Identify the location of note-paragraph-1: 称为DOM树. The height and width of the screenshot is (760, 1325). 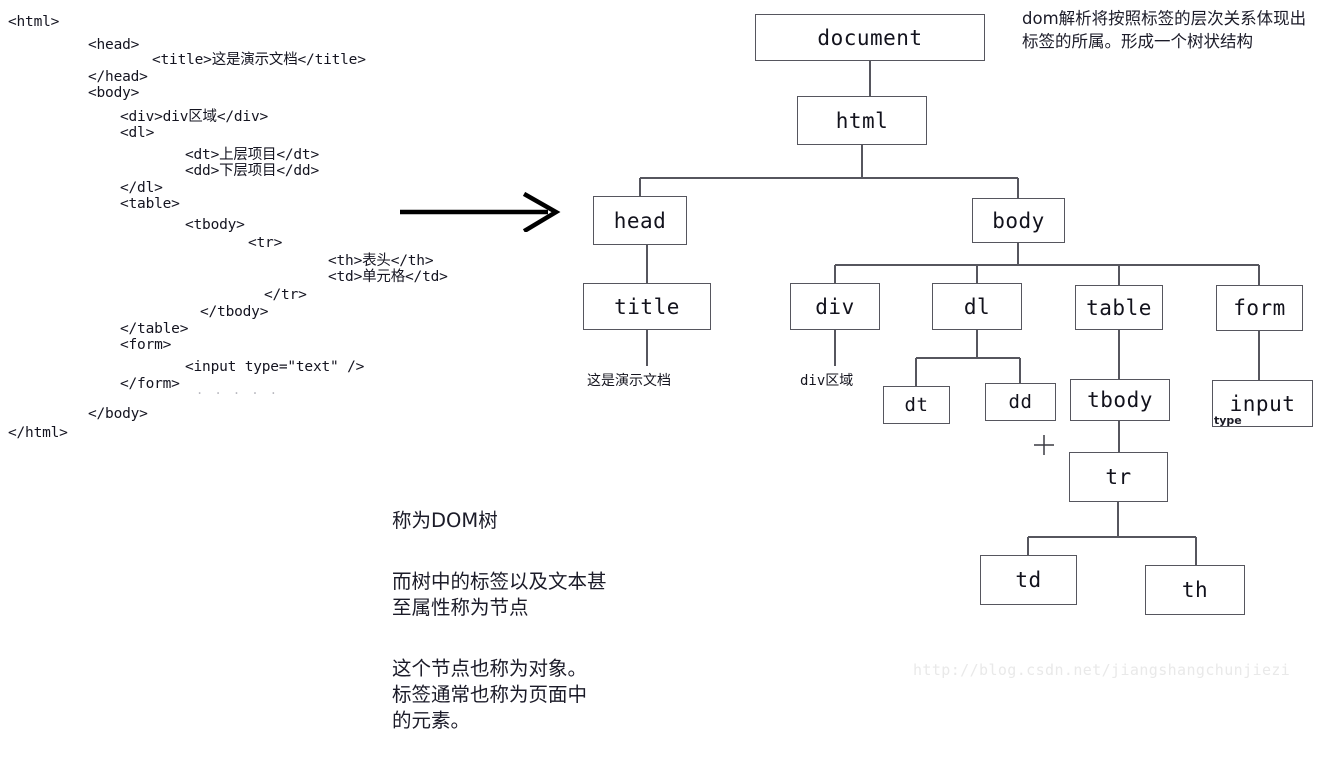
(445, 520).